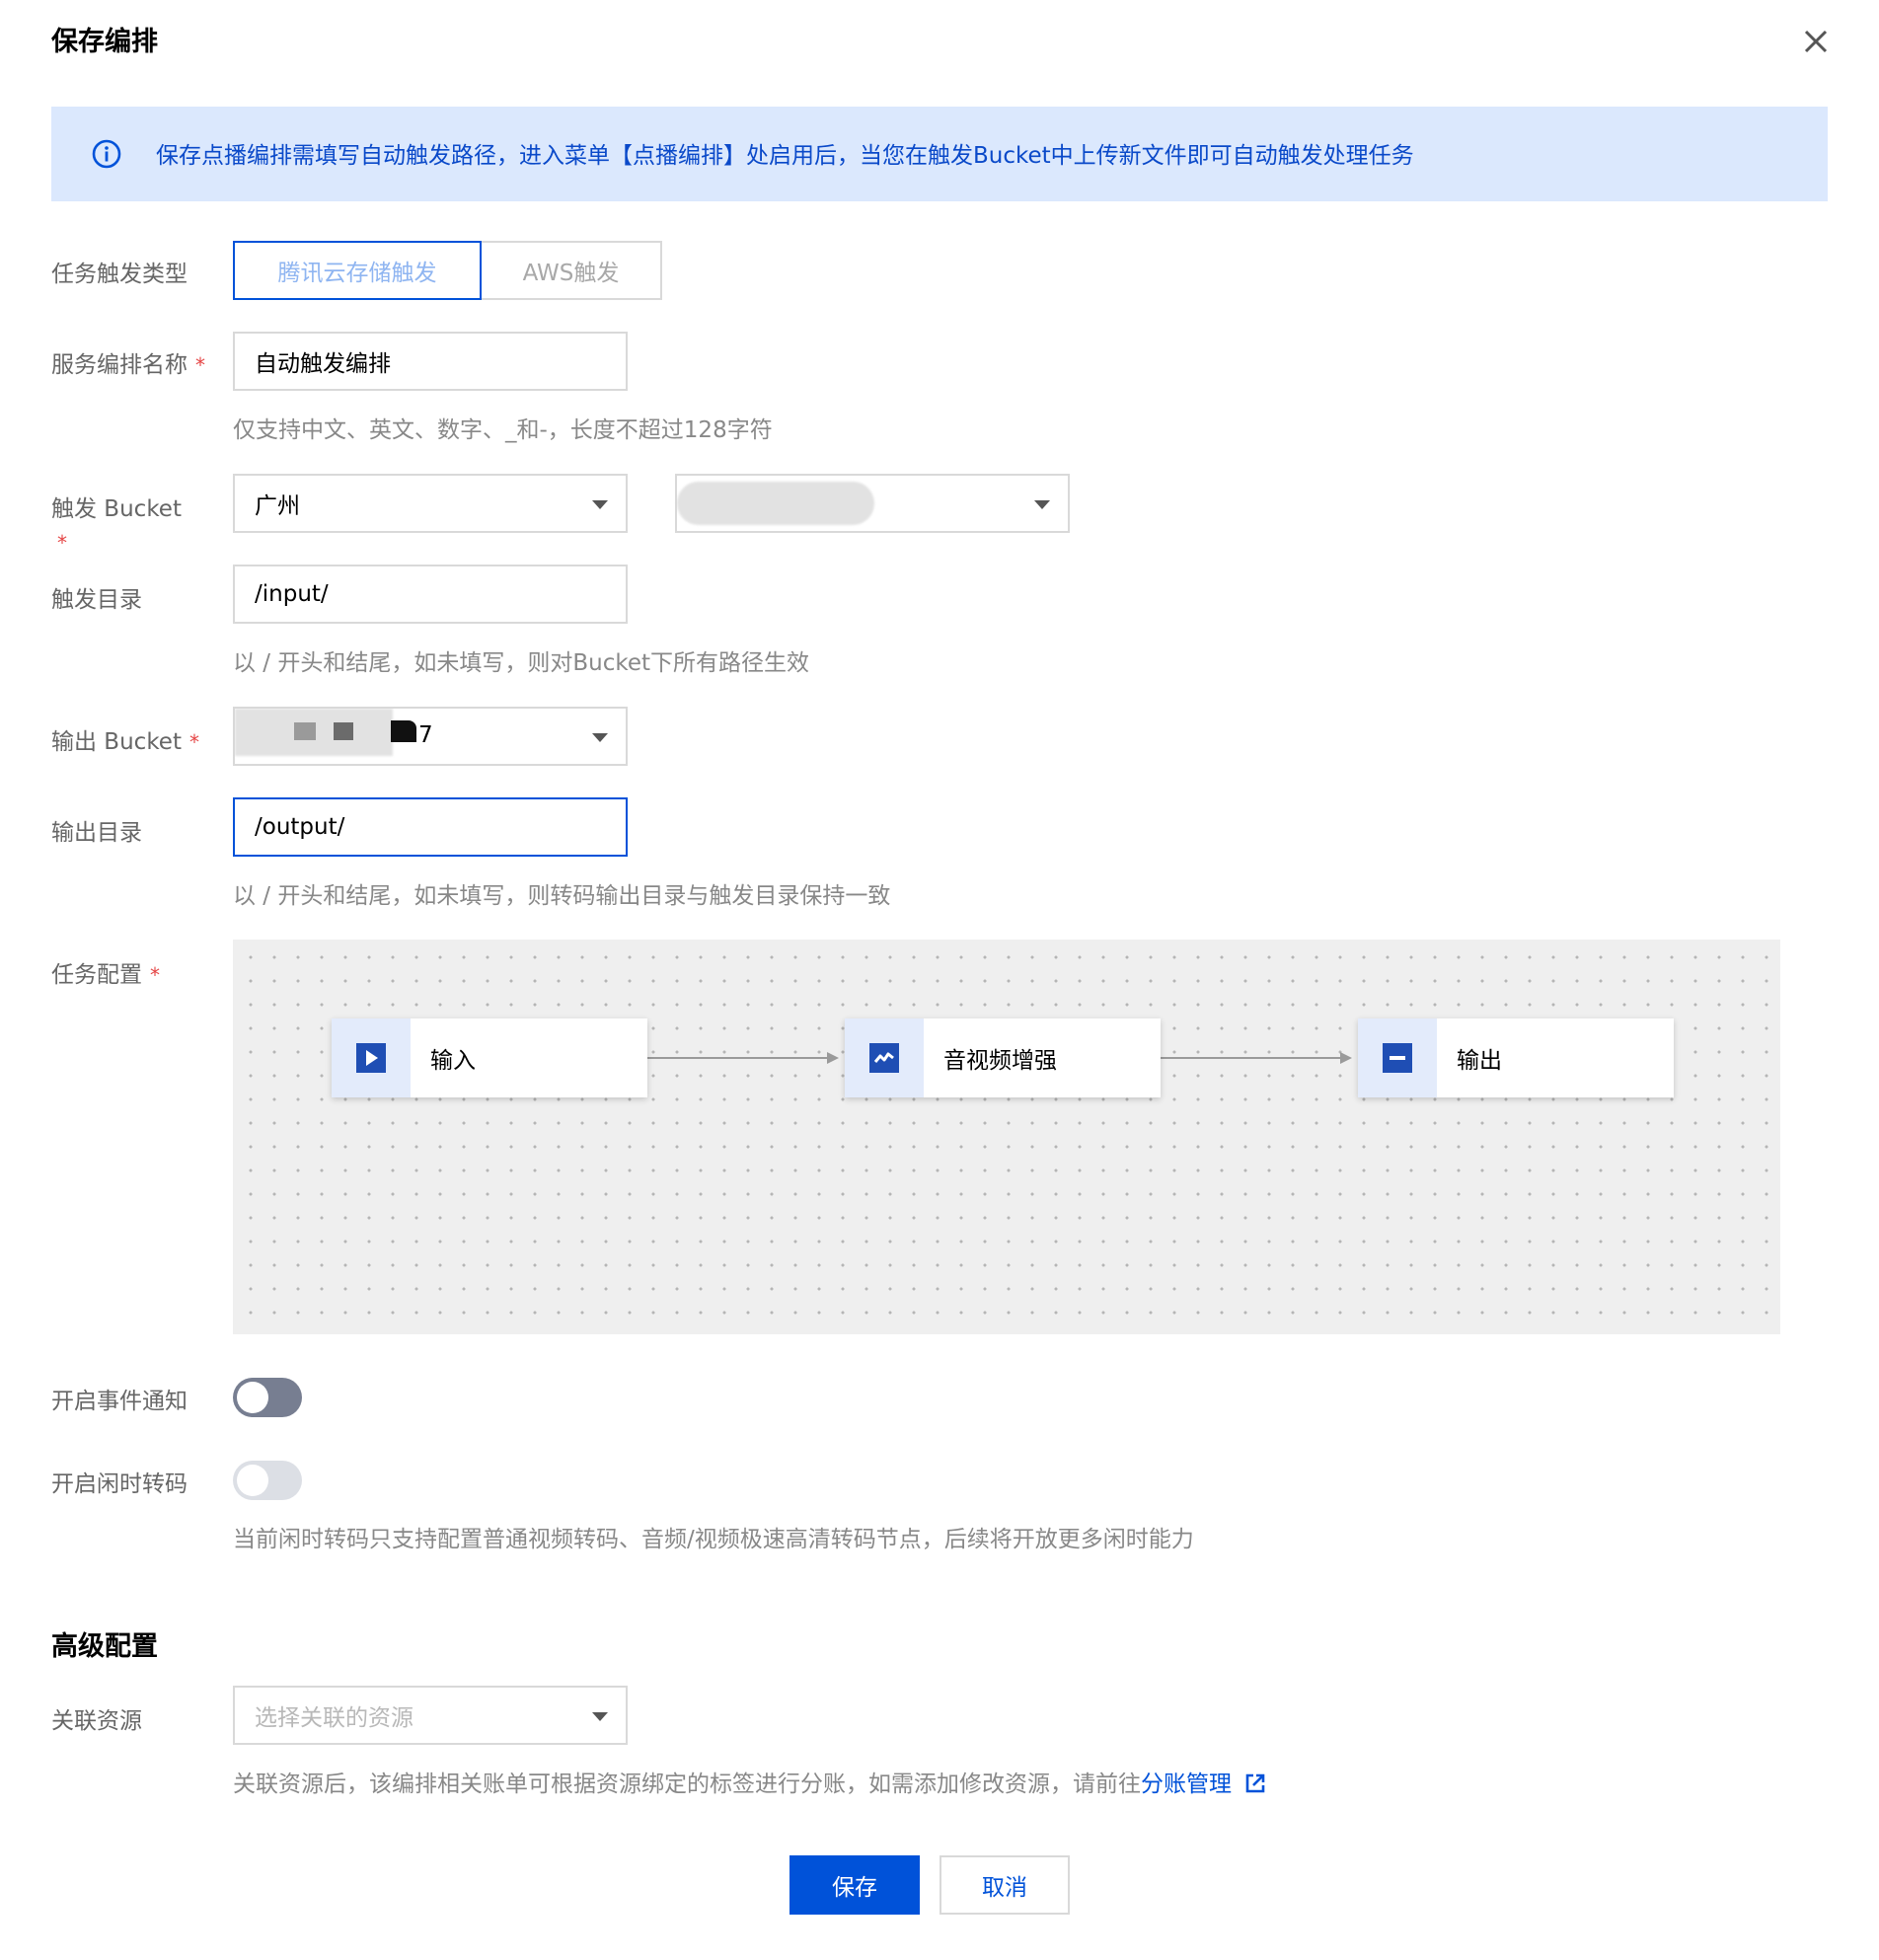  I want to click on service-name-label-text: 服务编排名称, so click(119, 365).